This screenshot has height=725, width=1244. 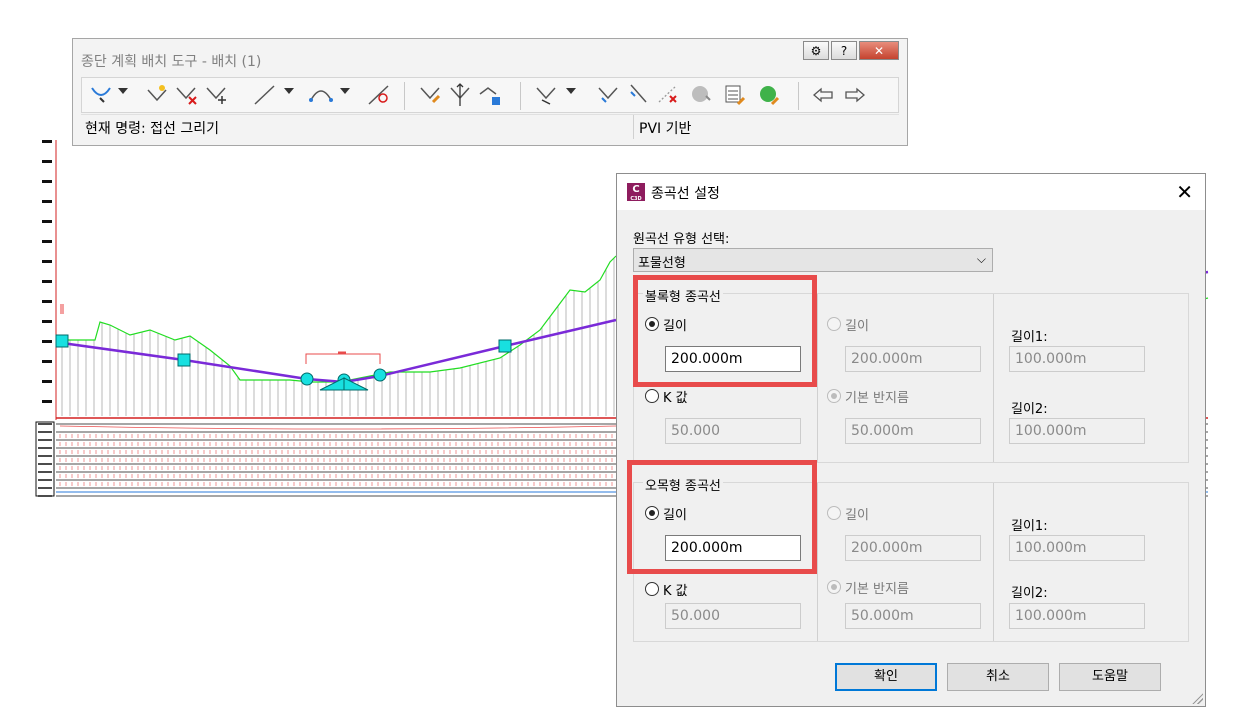 What do you see at coordinates (339, 351) in the screenshot?
I see `design-profile-line` at bounding box center [339, 351].